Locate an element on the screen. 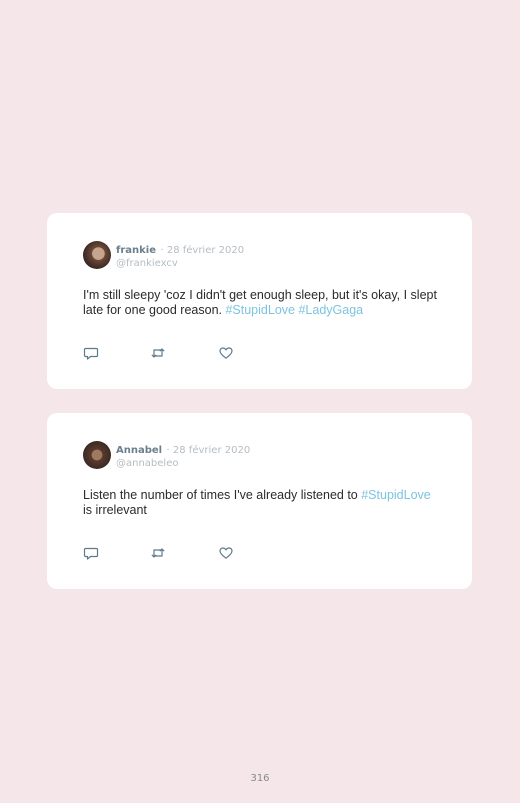  user-handle: @frankiexcv is located at coordinates (180, 263).